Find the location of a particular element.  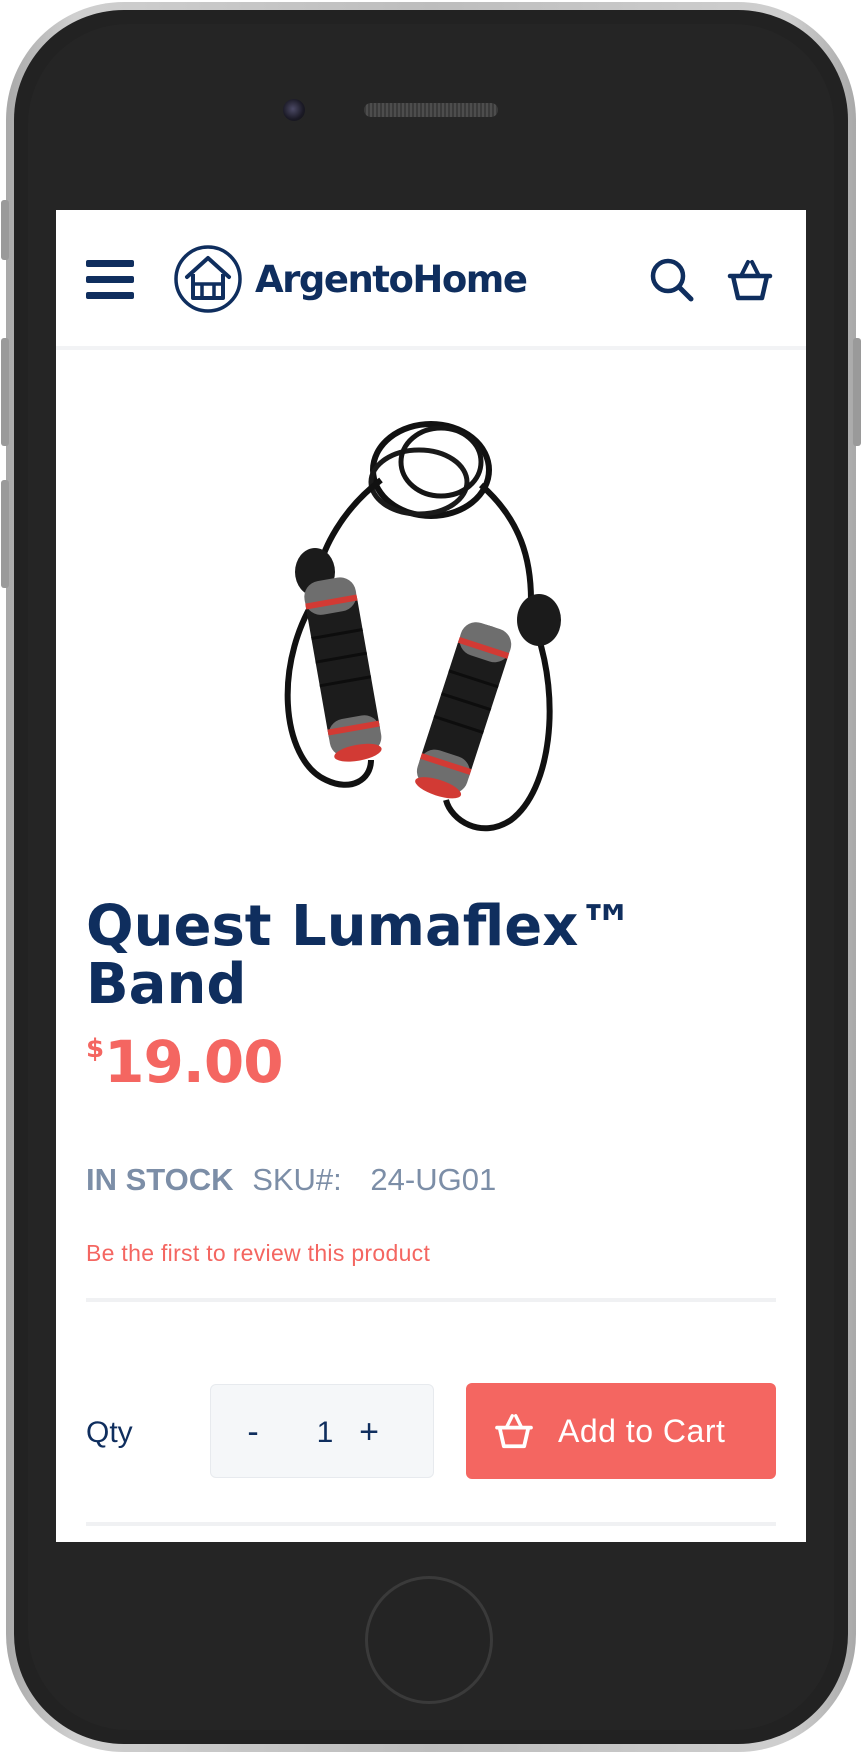

divider-bottom is located at coordinates (431, 1524).